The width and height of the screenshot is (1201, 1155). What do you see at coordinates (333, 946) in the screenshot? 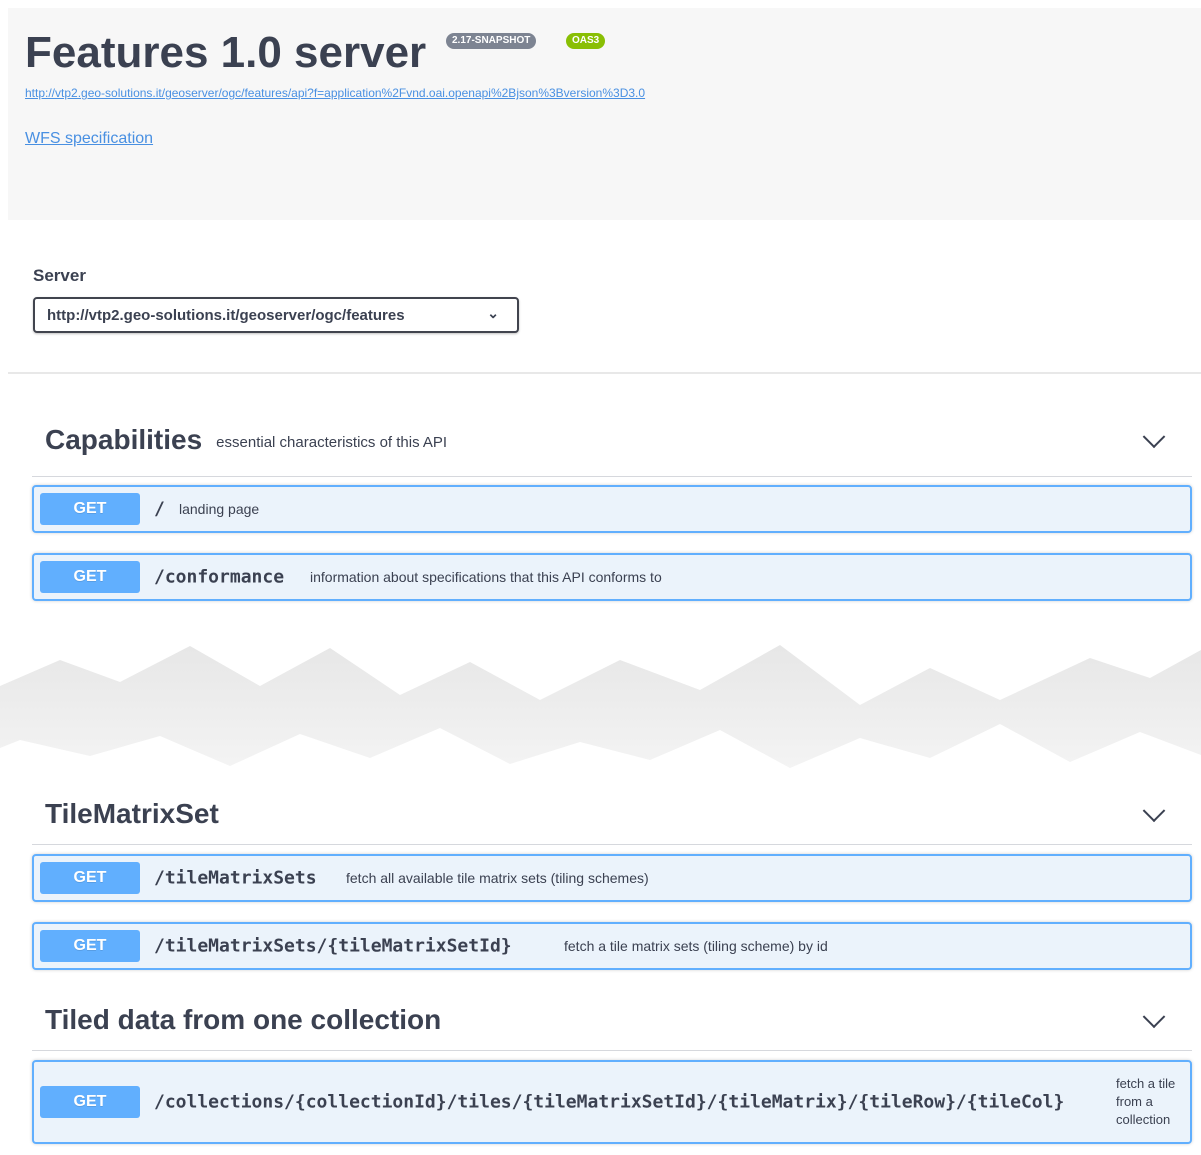
I see `operation-path: /tileMatrixSets/{tileMatrixSetId}` at bounding box center [333, 946].